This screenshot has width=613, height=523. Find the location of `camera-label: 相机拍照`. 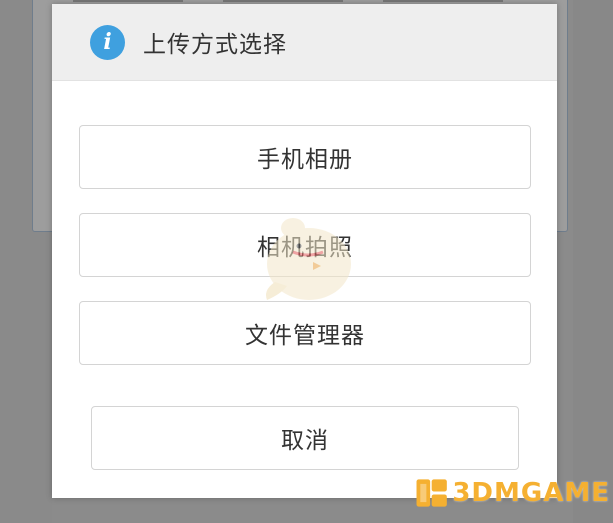

camera-label: 相机拍照 is located at coordinates (305, 248).